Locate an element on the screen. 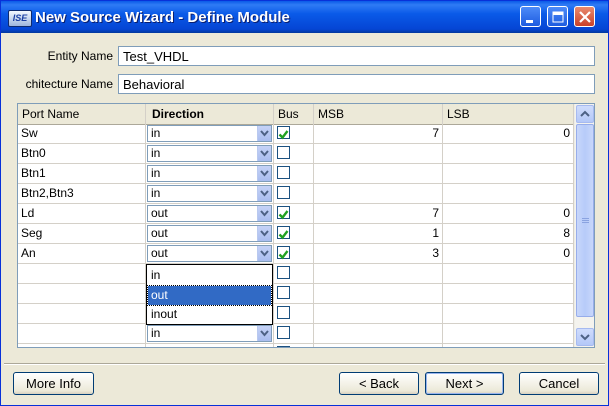 The image size is (609, 406). vertical-scrollbar is located at coordinates (584, 225).